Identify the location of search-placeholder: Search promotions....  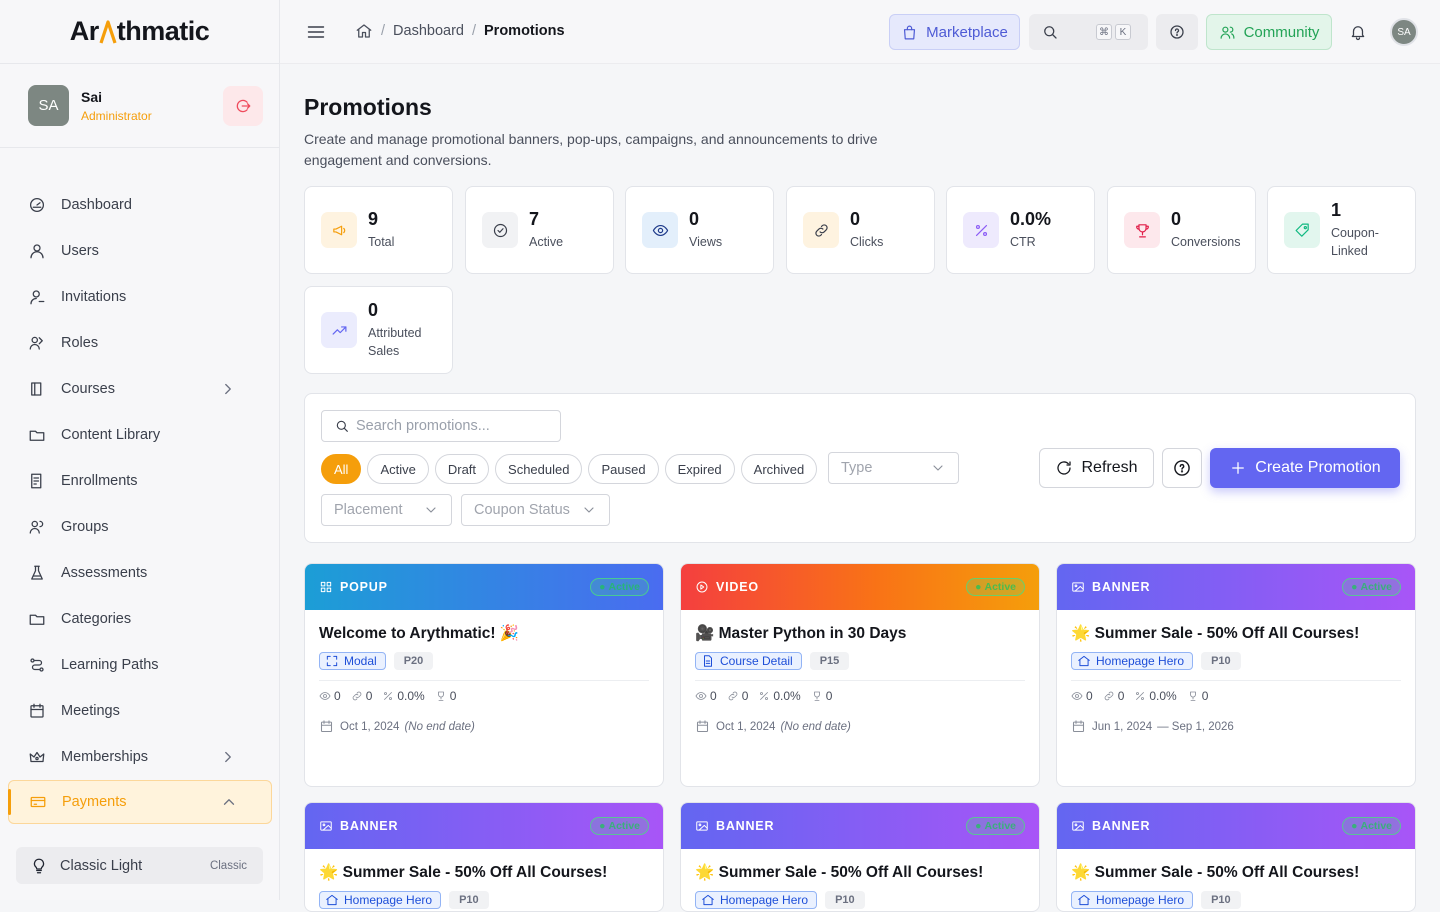
(423, 426).